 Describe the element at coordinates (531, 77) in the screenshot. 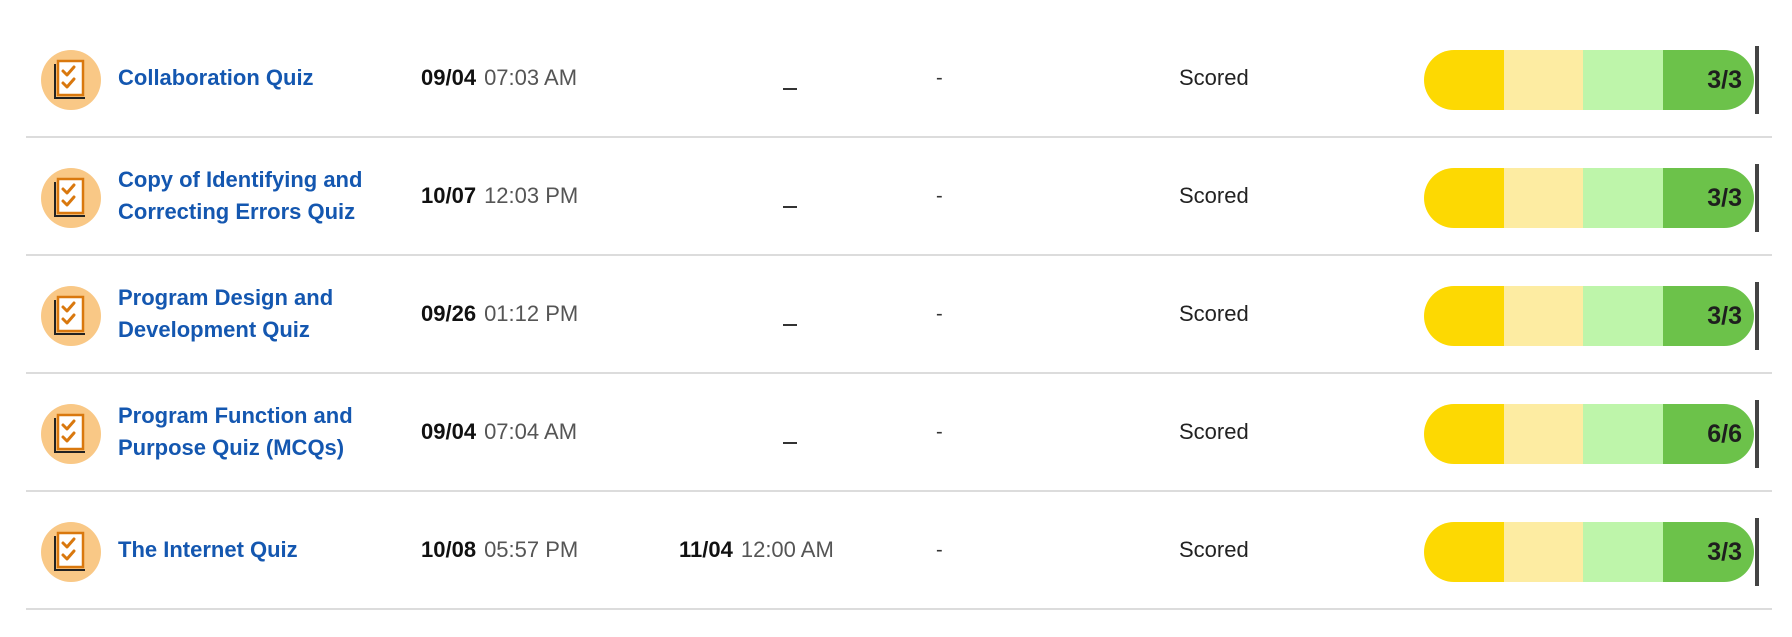

I see `start-time: 07:03 AM` at that location.